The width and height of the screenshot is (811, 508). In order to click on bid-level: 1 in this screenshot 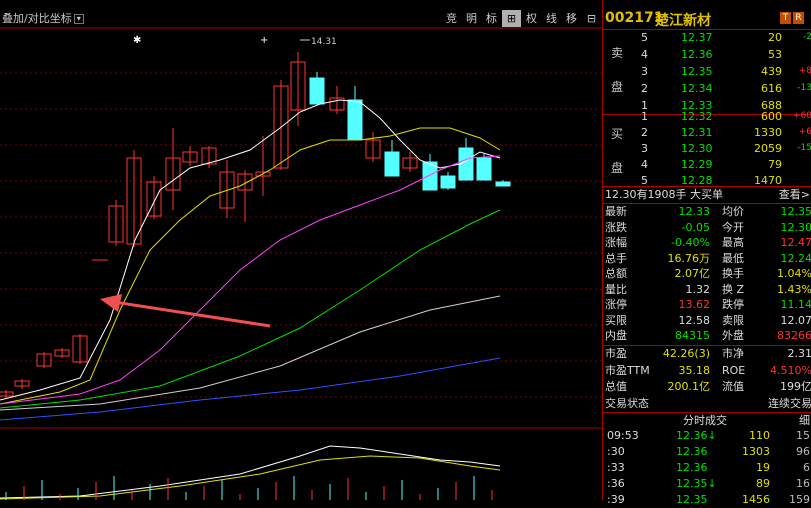, I will do `click(644, 116)`.